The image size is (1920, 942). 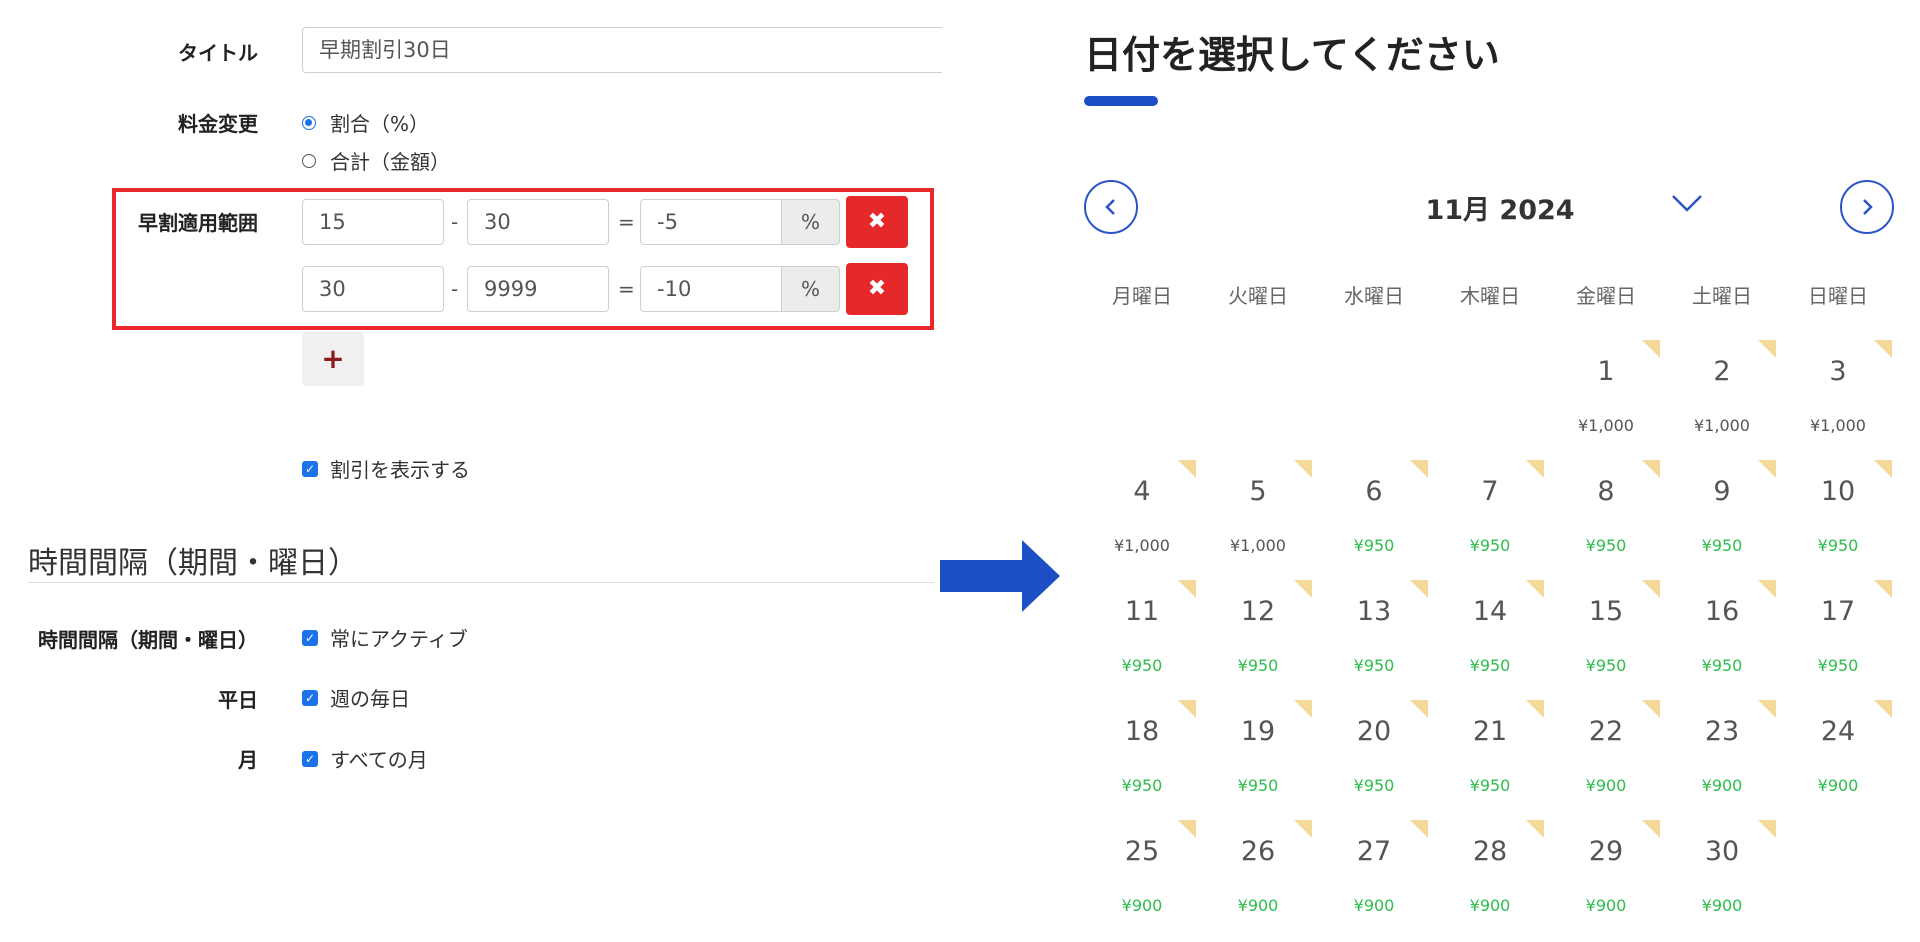 I want to click on day-number: 29, so click(x=1606, y=851).